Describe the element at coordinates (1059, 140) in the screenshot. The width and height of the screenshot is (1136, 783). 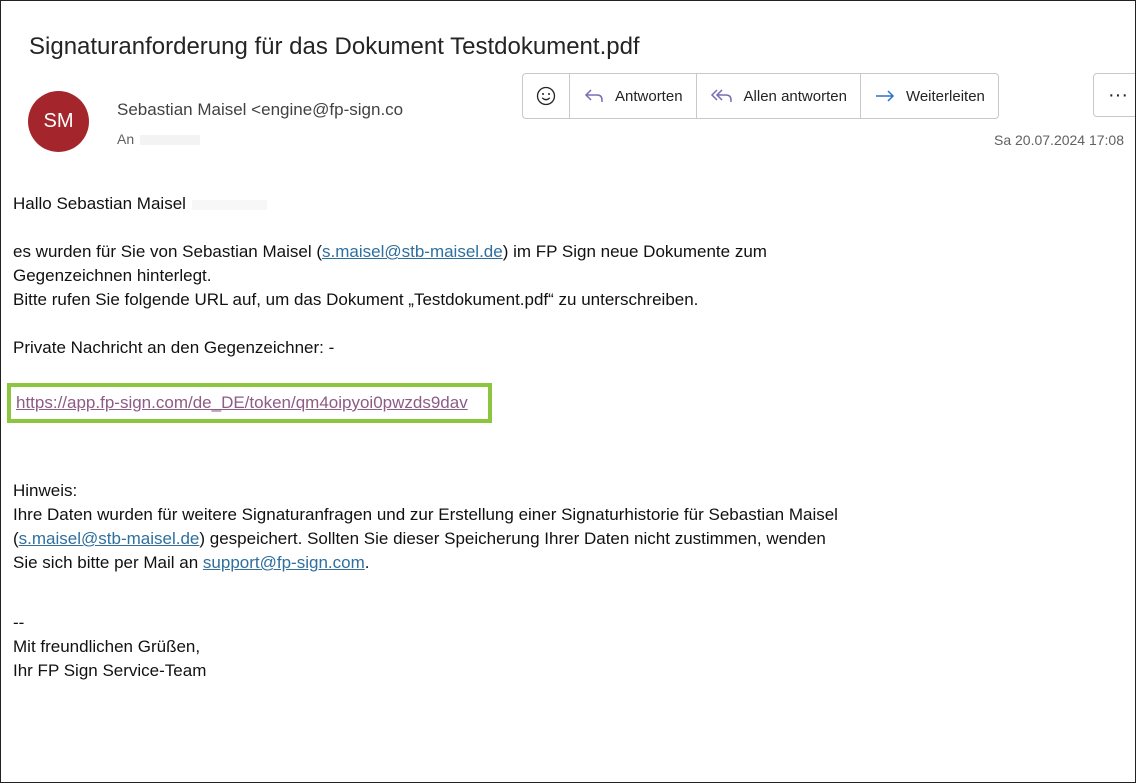
I see `message-date: Sa 20.07.2024 17:08` at that location.